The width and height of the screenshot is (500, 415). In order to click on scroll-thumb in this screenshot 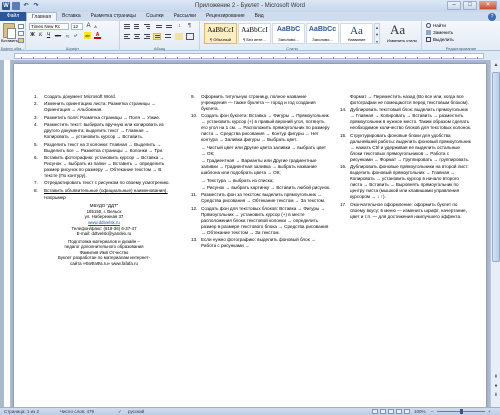, I will do `click(496, 167)`.